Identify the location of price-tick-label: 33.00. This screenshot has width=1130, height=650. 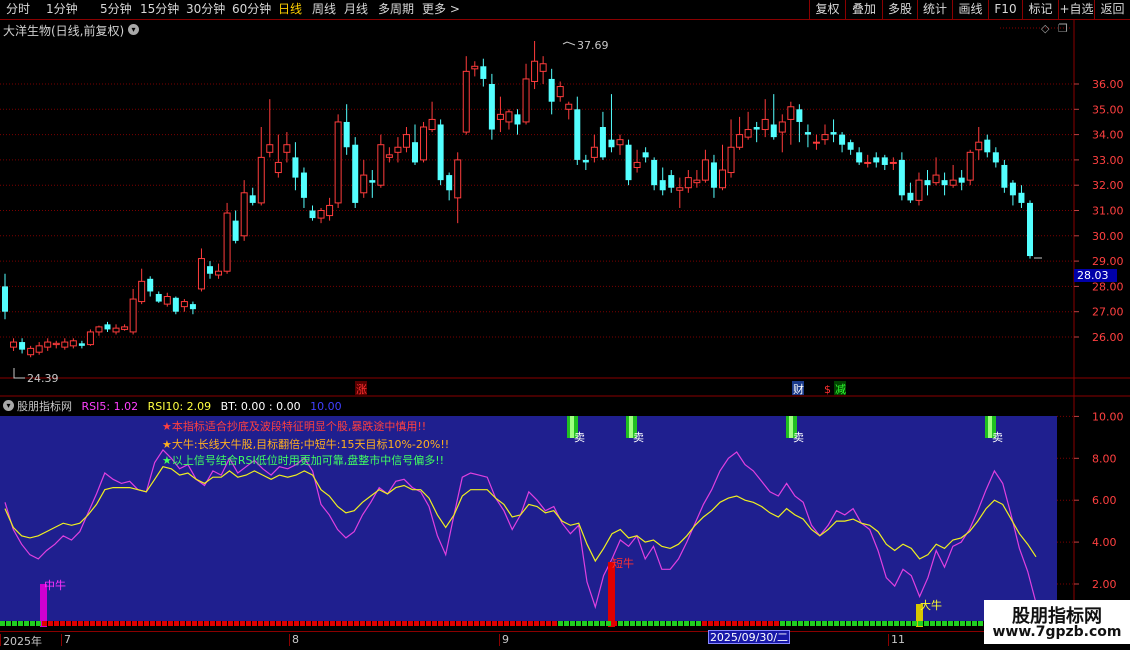
(1108, 160).